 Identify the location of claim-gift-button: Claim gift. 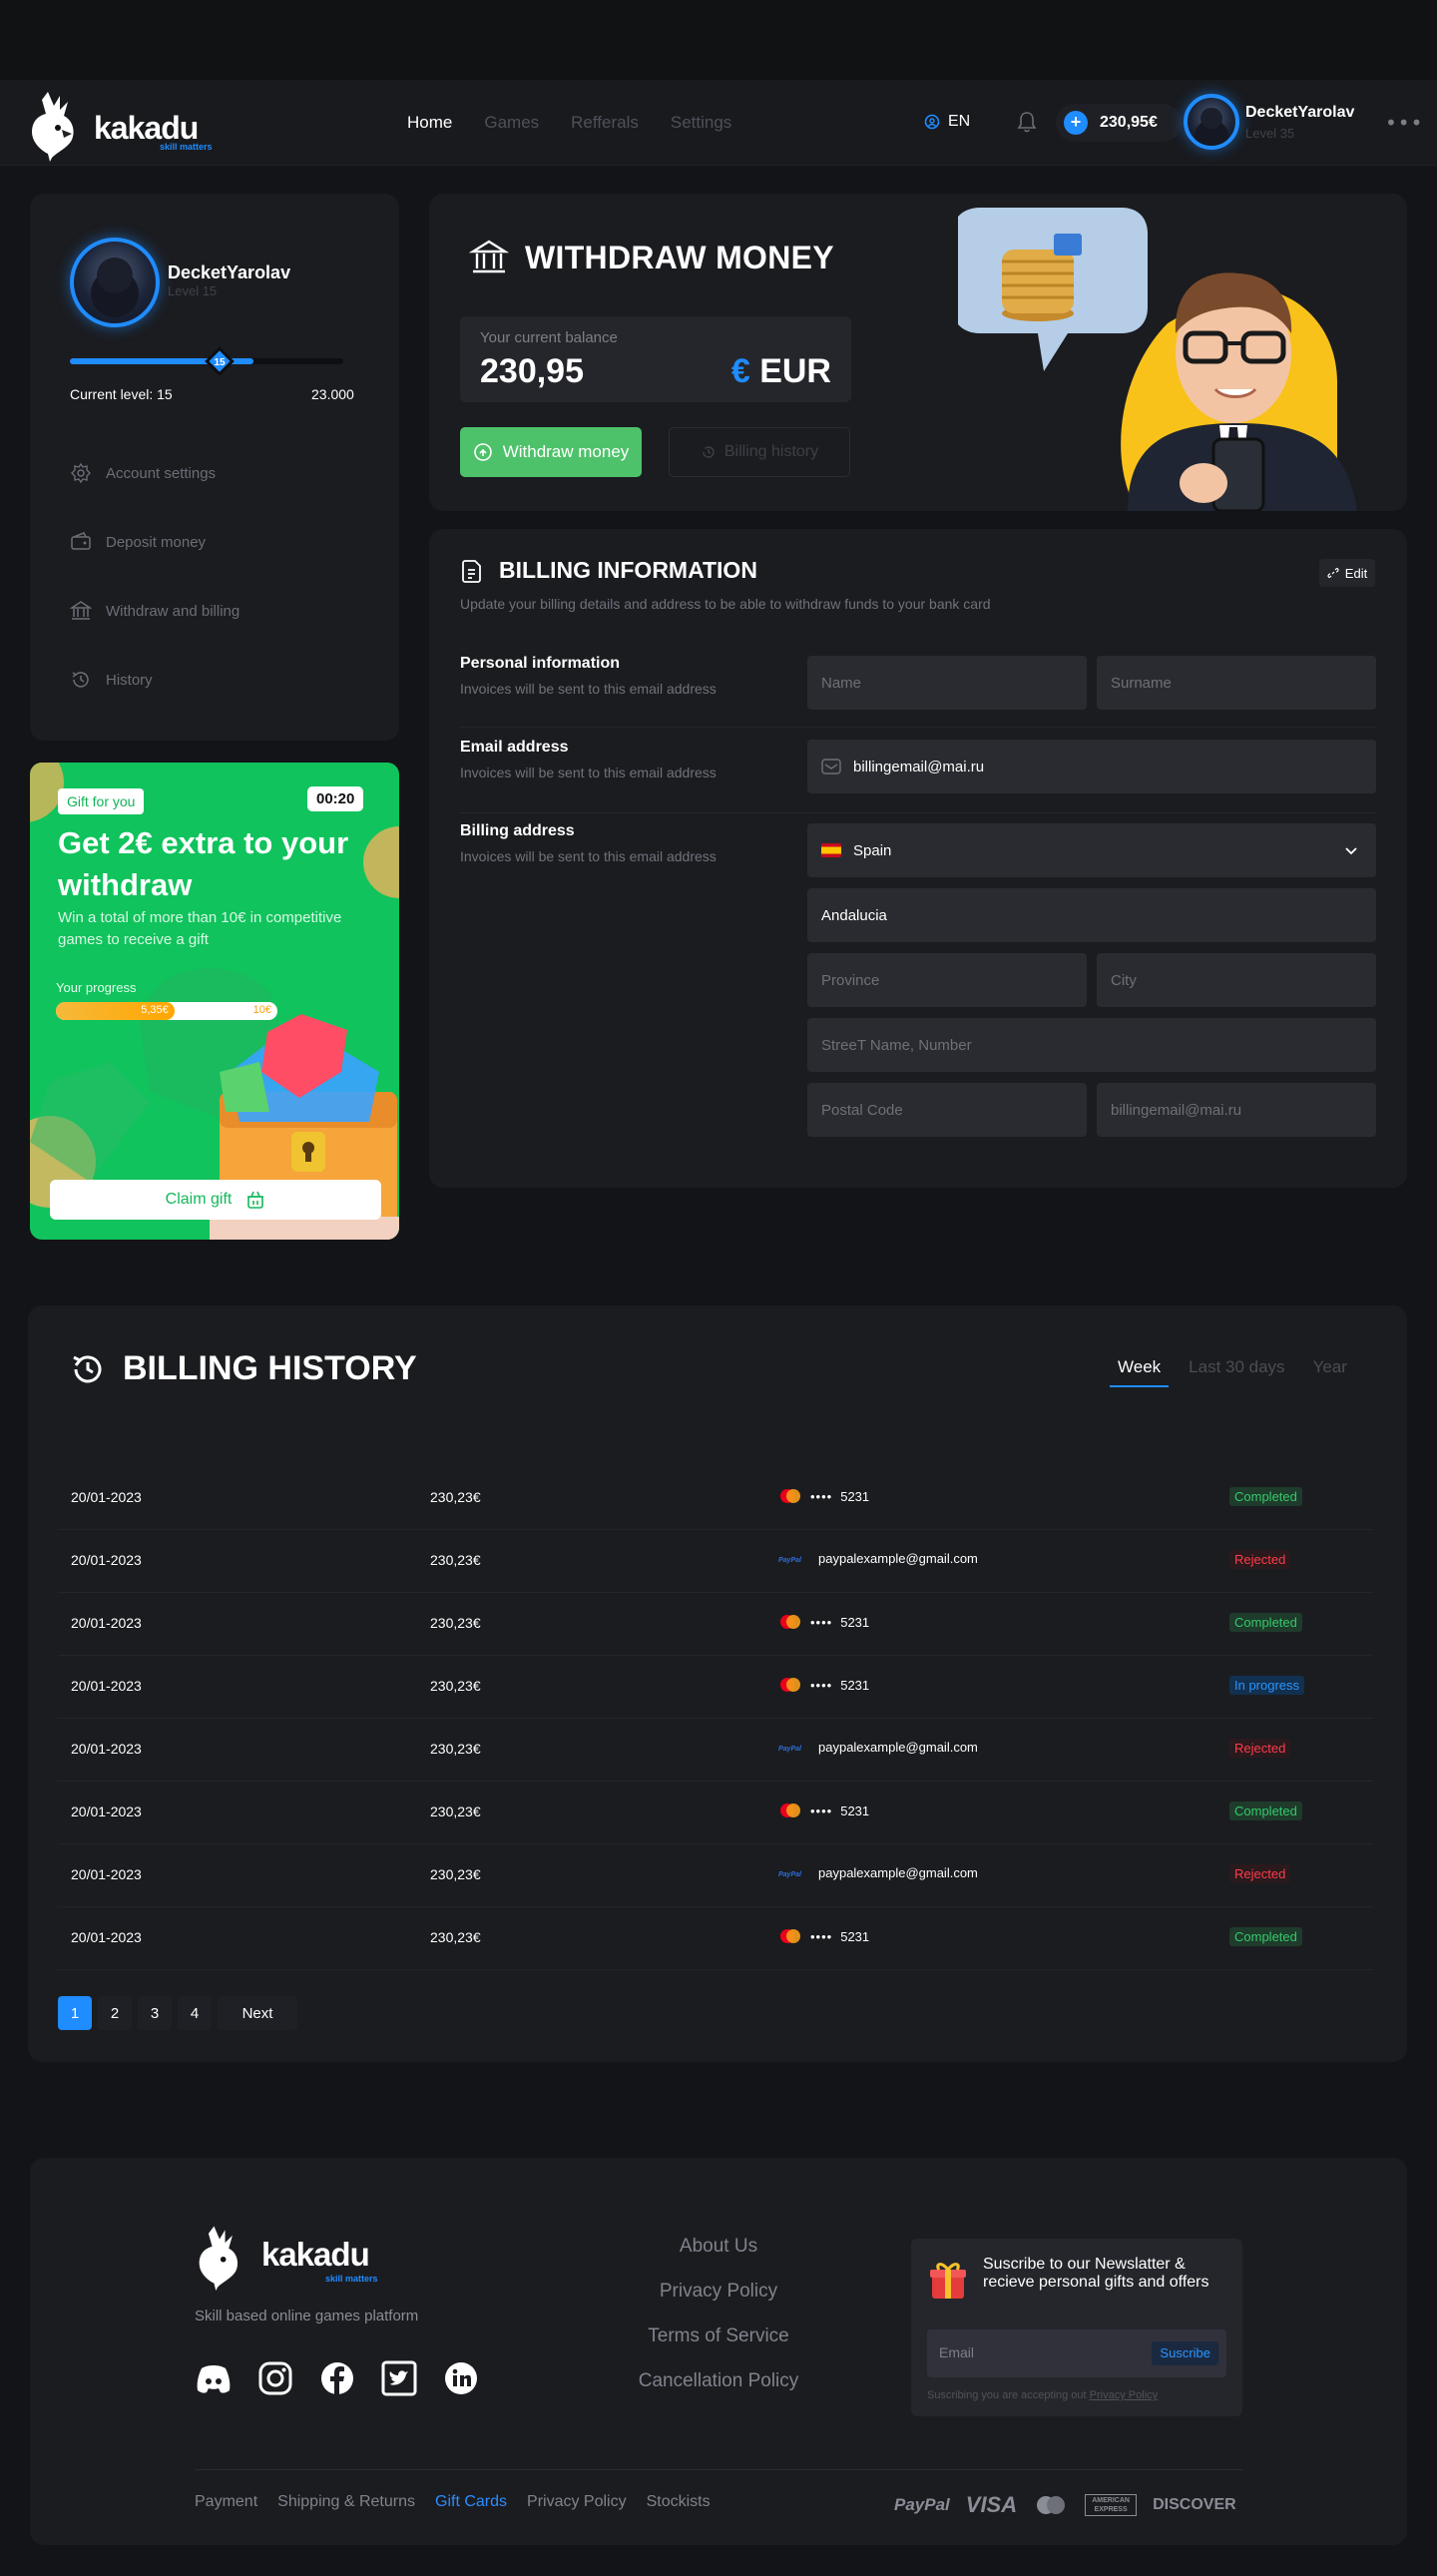
(215, 1200).